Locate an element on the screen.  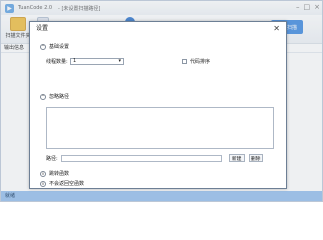
section-nonempty-label: 不会返回空函数 is located at coordinates (67, 184).